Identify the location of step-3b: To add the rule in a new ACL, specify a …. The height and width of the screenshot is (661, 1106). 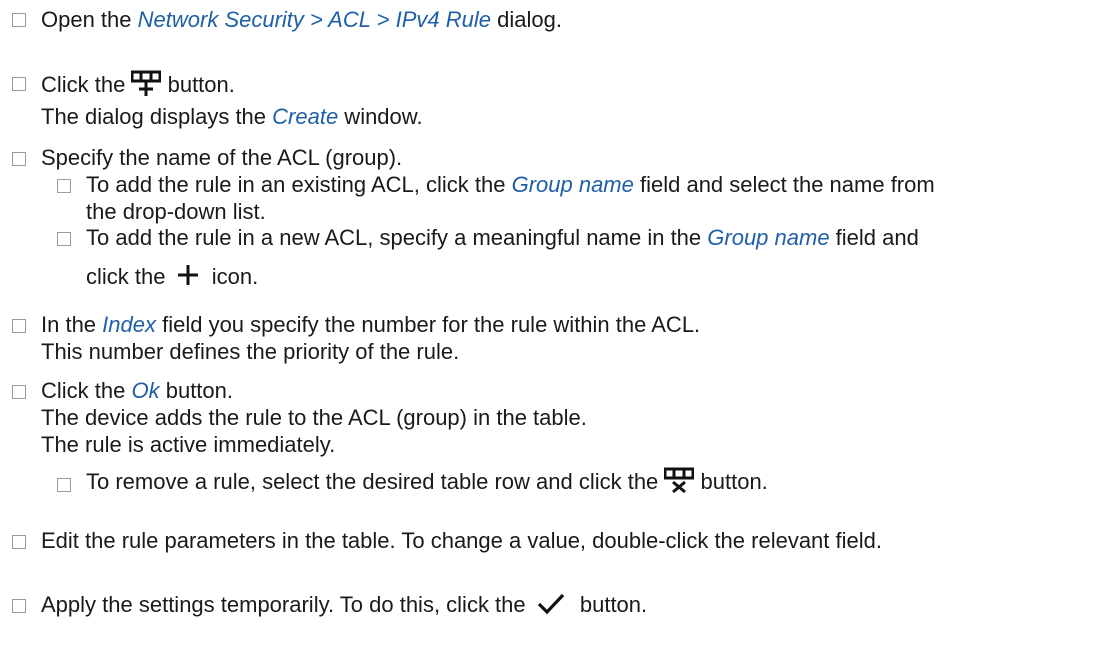
(502, 238).